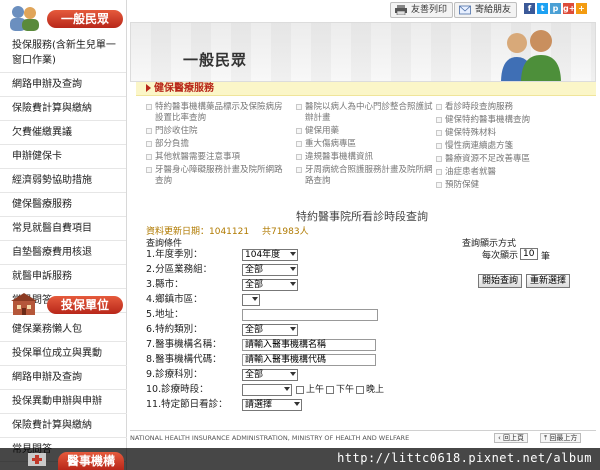 This screenshot has width=600, height=470. What do you see at coordinates (422, 10) in the screenshot?
I see `print-button: 友善列印` at bounding box center [422, 10].